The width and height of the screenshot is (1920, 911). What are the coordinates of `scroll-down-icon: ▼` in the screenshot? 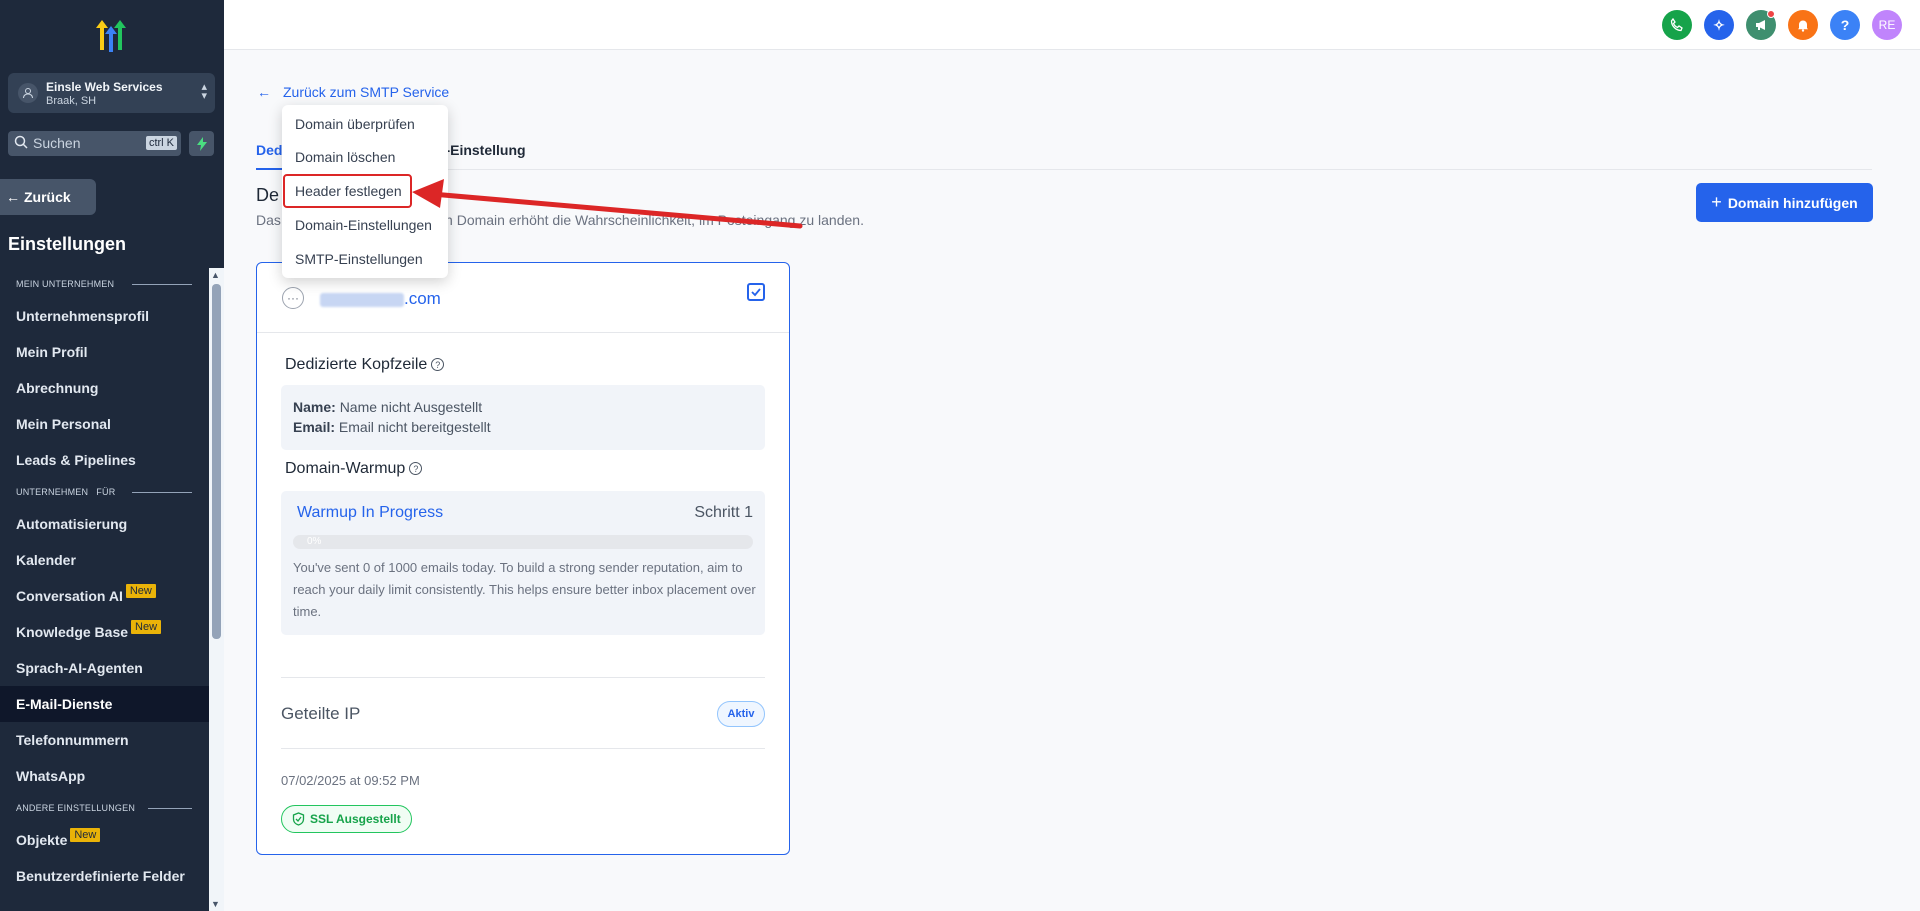 It's located at (215, 904).